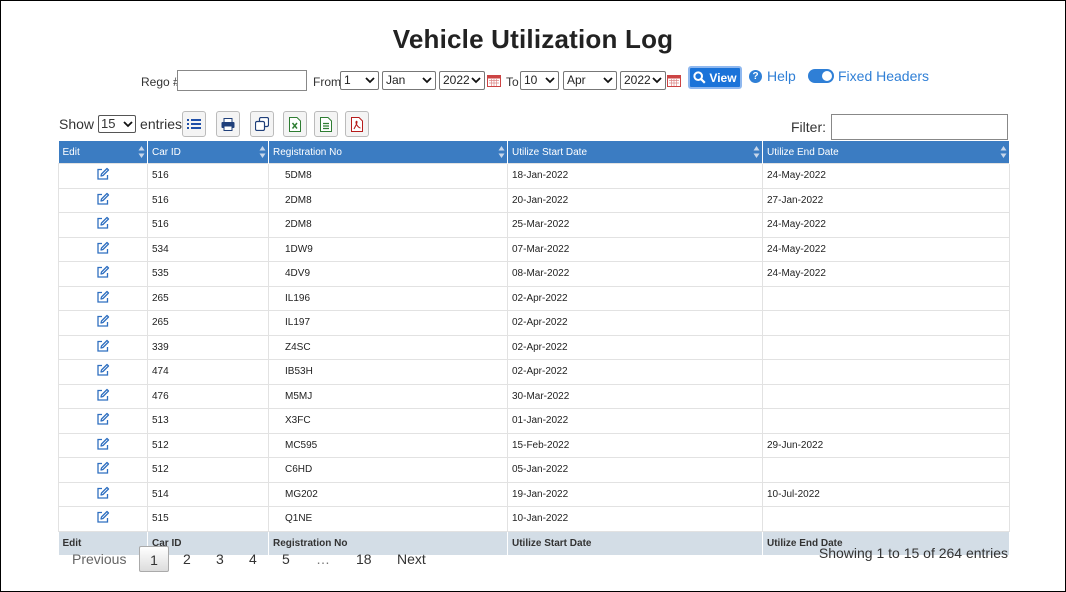 This screenshot has height=592, width=1066. What do you see at coordinates (534, 519) in the screenshot?
I see `table-row: 515 Q1NE 10-Jan-2022` at bounding box center [534, 519].